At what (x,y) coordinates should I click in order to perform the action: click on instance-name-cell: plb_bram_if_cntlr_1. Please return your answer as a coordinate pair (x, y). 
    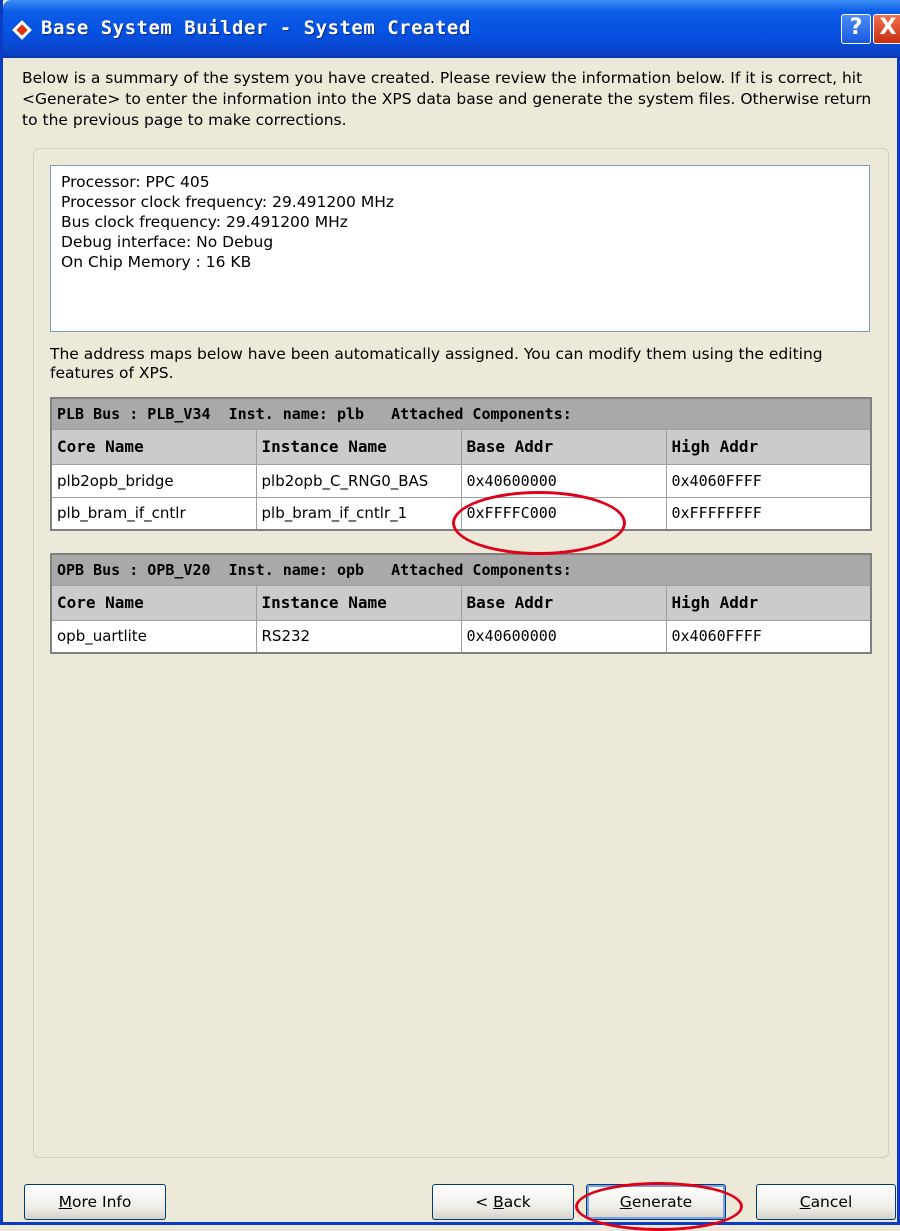
    Looking at the image, I should click on (358, 513).